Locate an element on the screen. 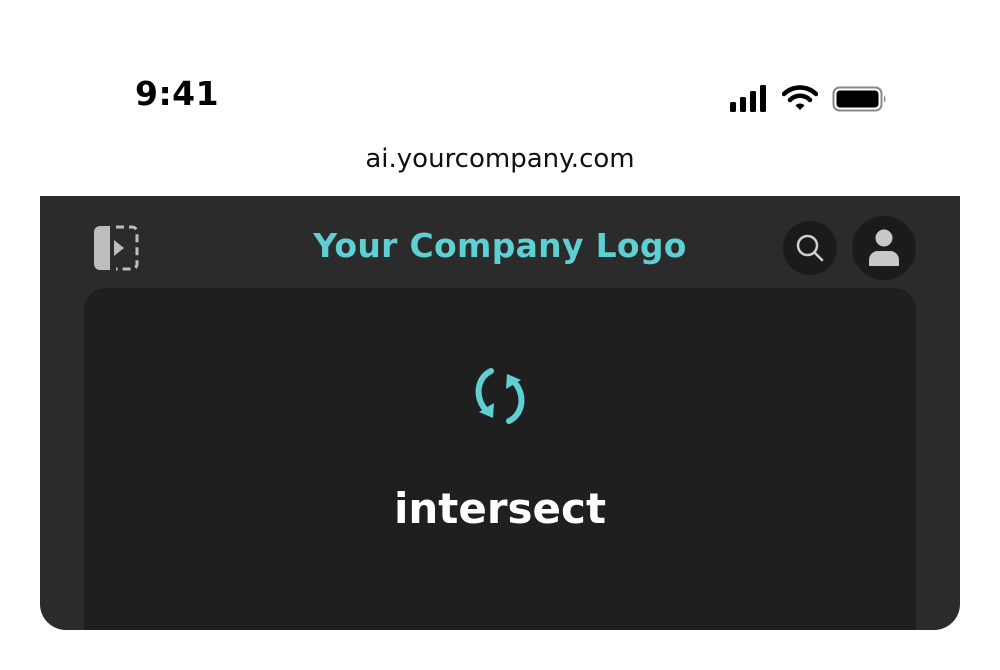 The height and width of the screenshot is (670, 1000). browser-url: ai.yourcompany.com is located at coordinates (500, 159).